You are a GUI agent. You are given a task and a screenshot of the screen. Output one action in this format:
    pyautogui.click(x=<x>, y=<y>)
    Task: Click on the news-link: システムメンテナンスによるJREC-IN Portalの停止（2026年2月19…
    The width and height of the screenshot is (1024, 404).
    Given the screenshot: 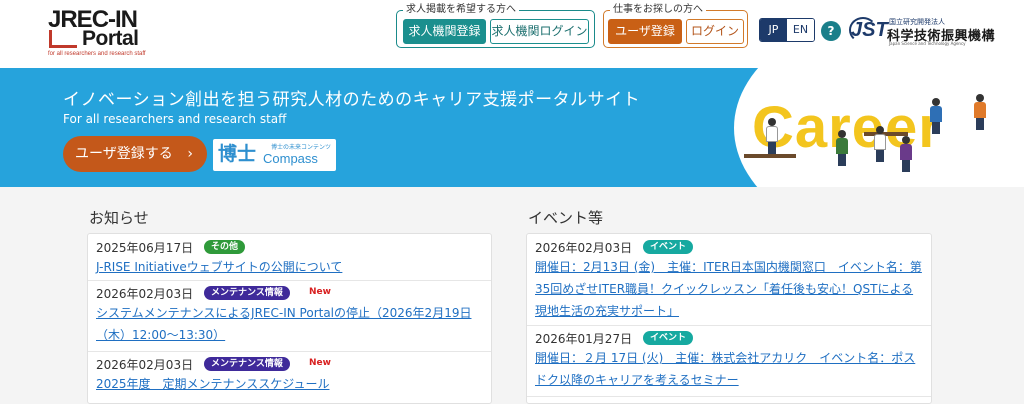 What is the action you would take?
    pyautogui.click(x=289, y=324)
    